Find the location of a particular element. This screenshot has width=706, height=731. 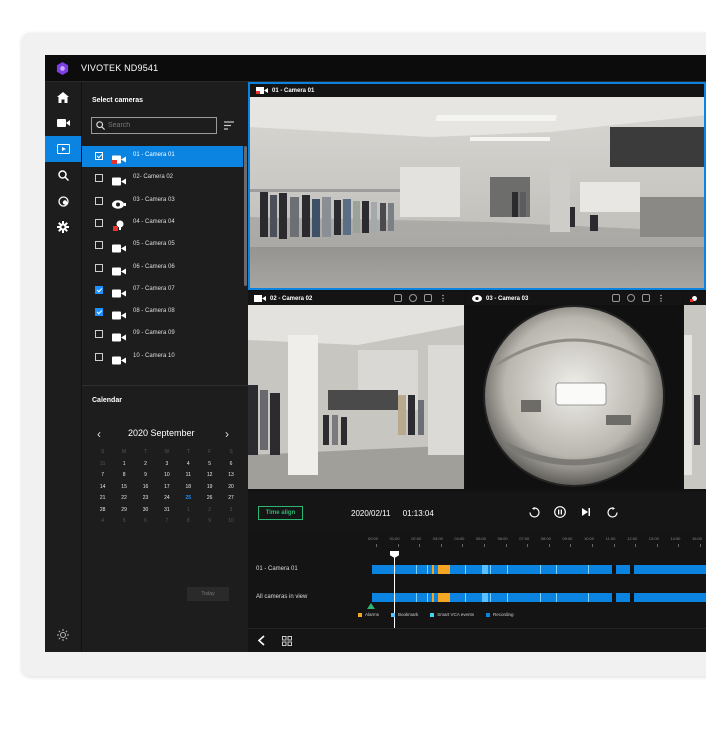

next-month-button: › is located at coordinates (227, 434).